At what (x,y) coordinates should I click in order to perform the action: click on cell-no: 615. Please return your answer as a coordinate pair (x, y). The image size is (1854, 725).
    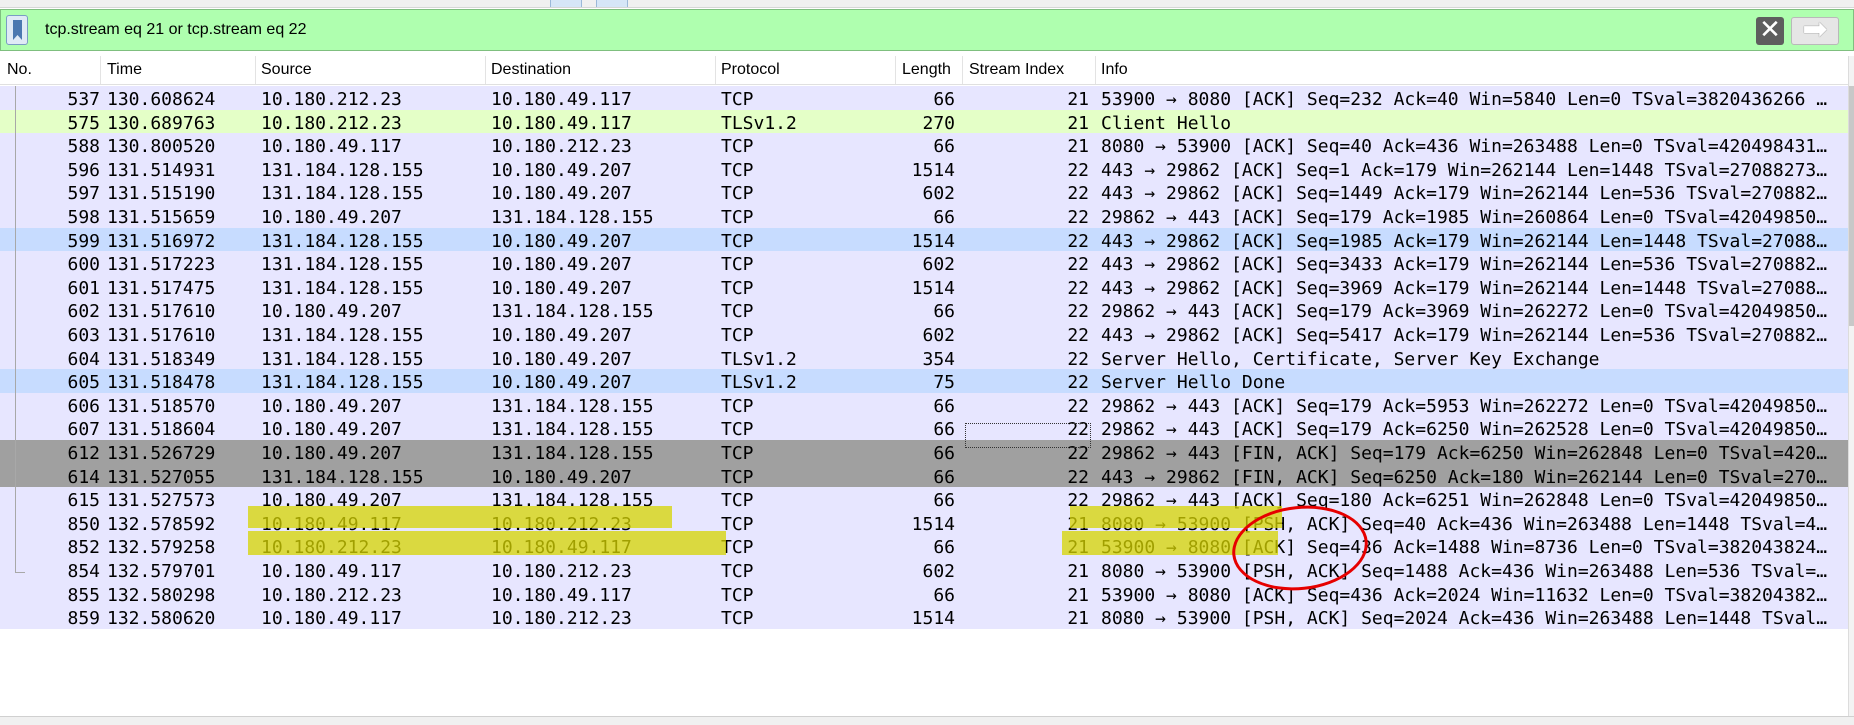
    Looking at the image, I should click on (83, 501).